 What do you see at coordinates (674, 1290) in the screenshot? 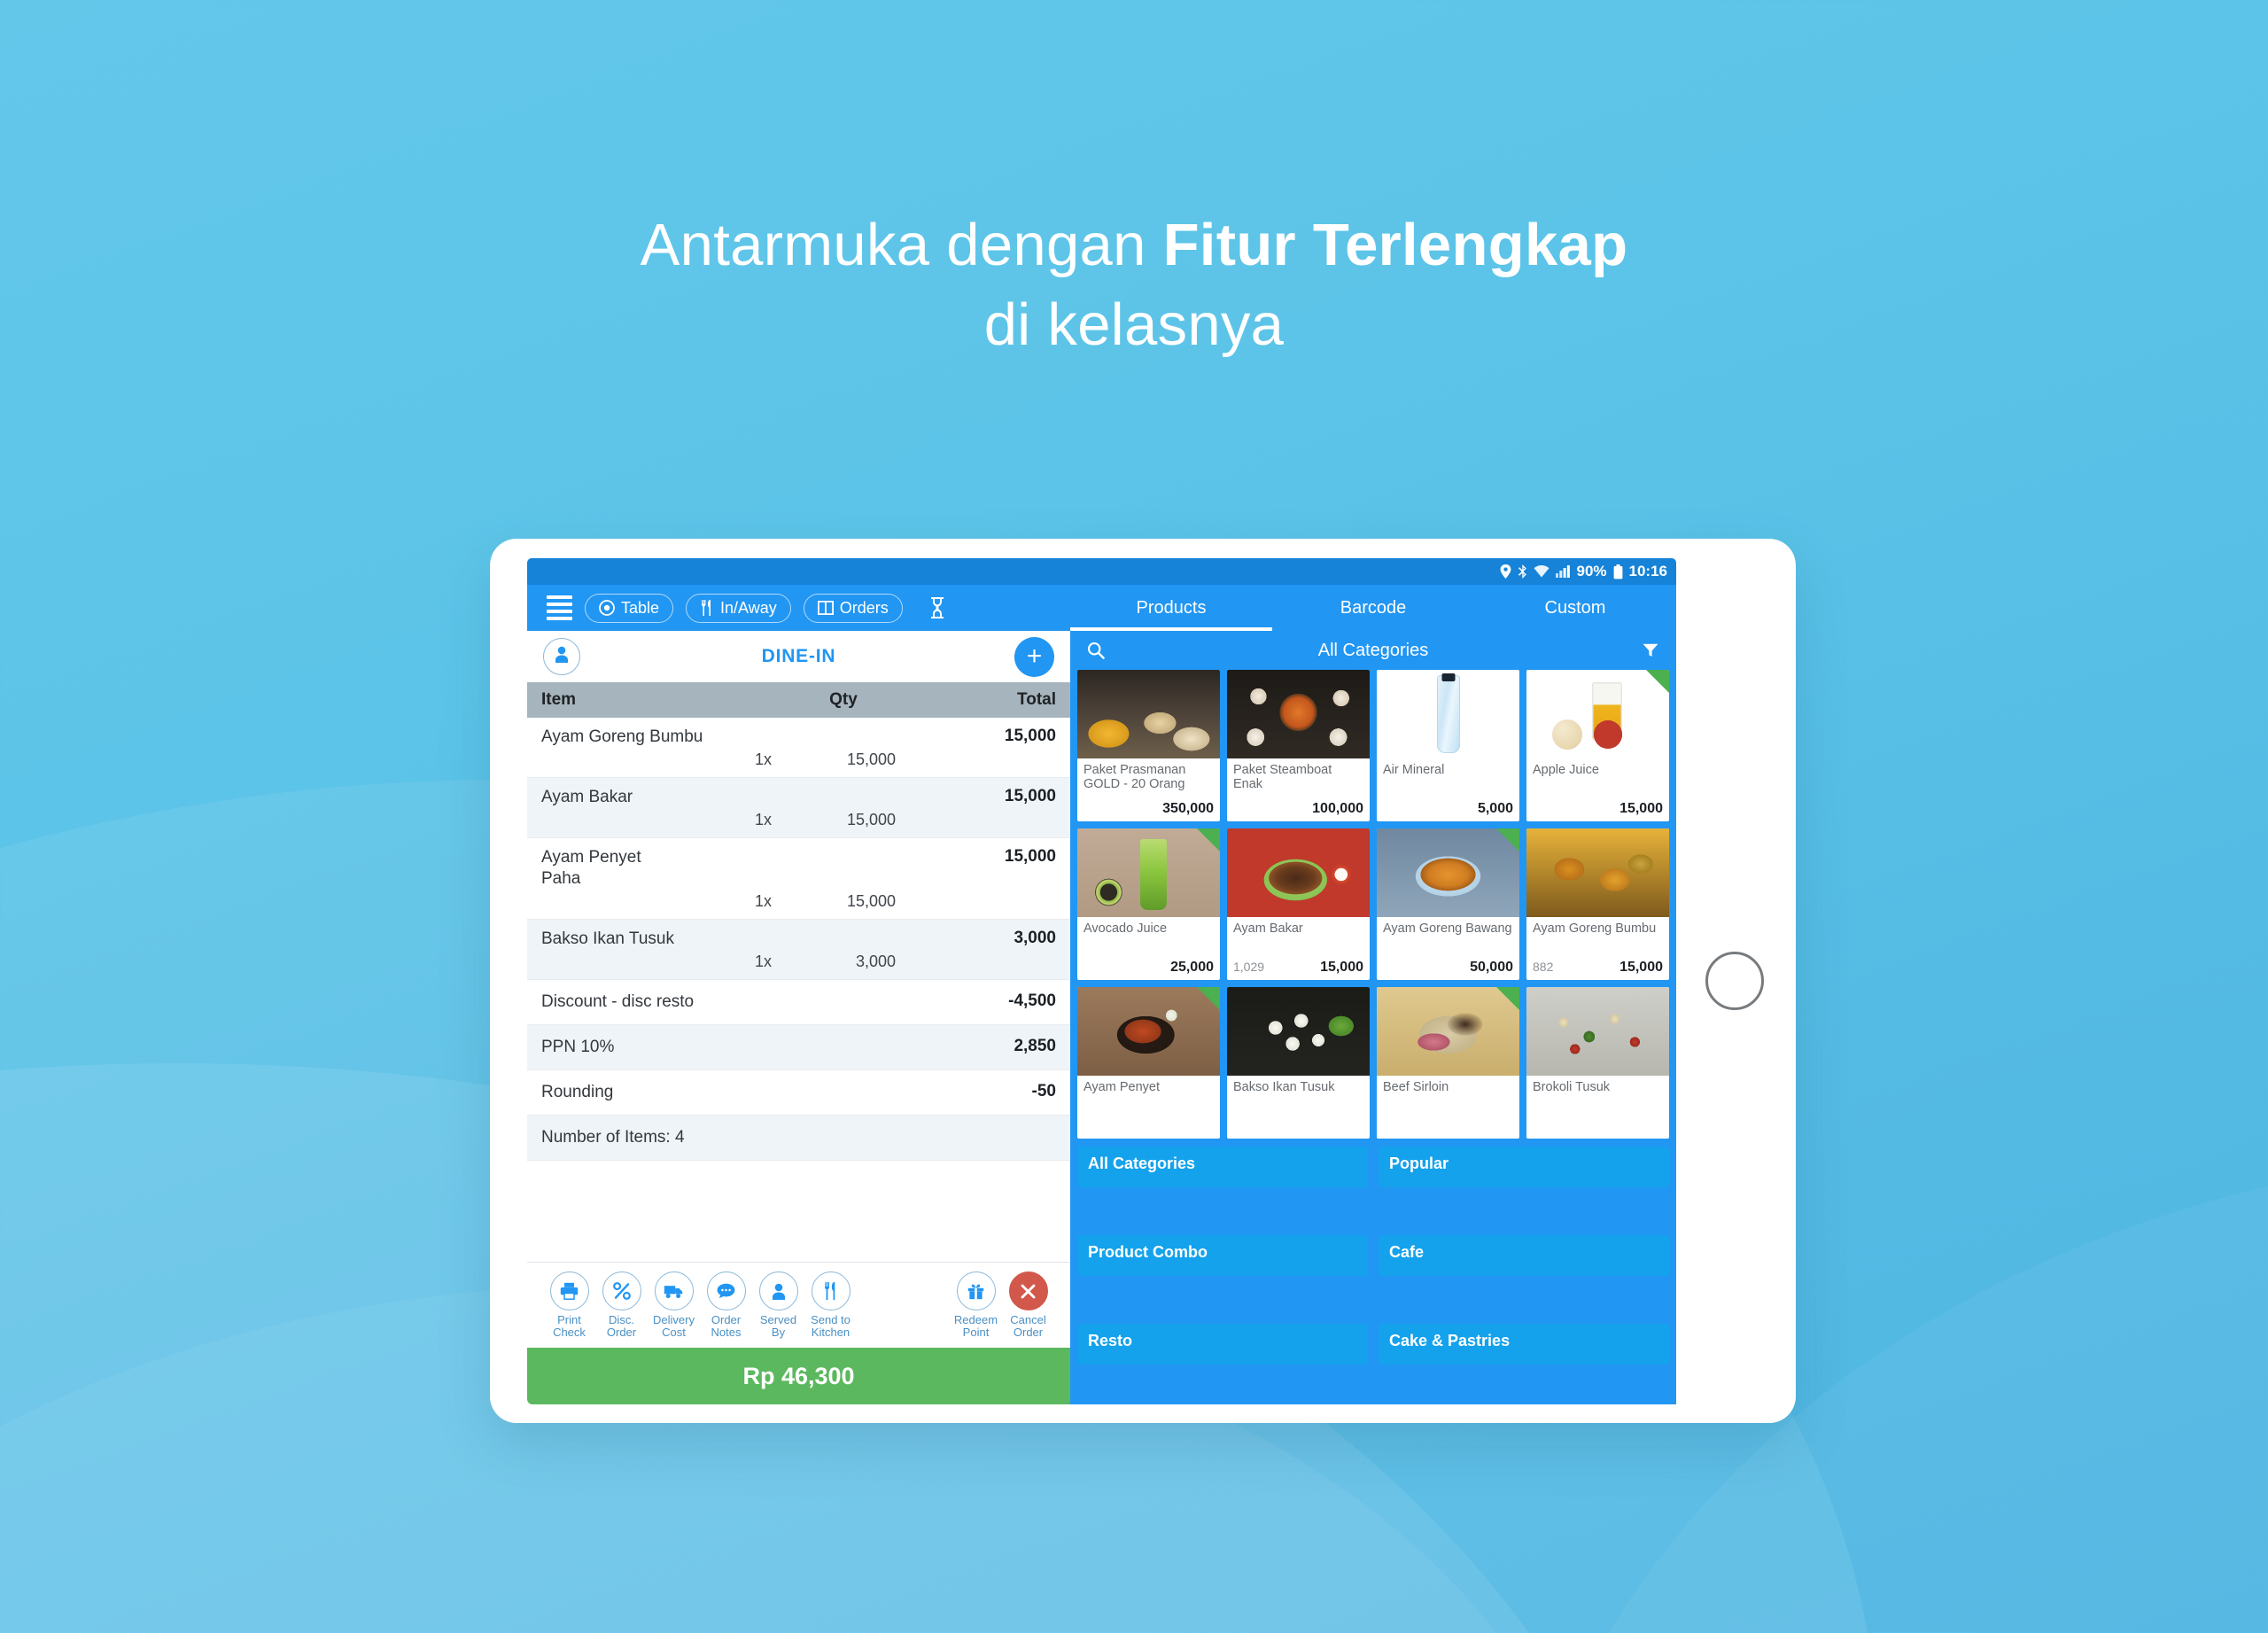
I see `truck-icon` at bounding box center [674, 1290].